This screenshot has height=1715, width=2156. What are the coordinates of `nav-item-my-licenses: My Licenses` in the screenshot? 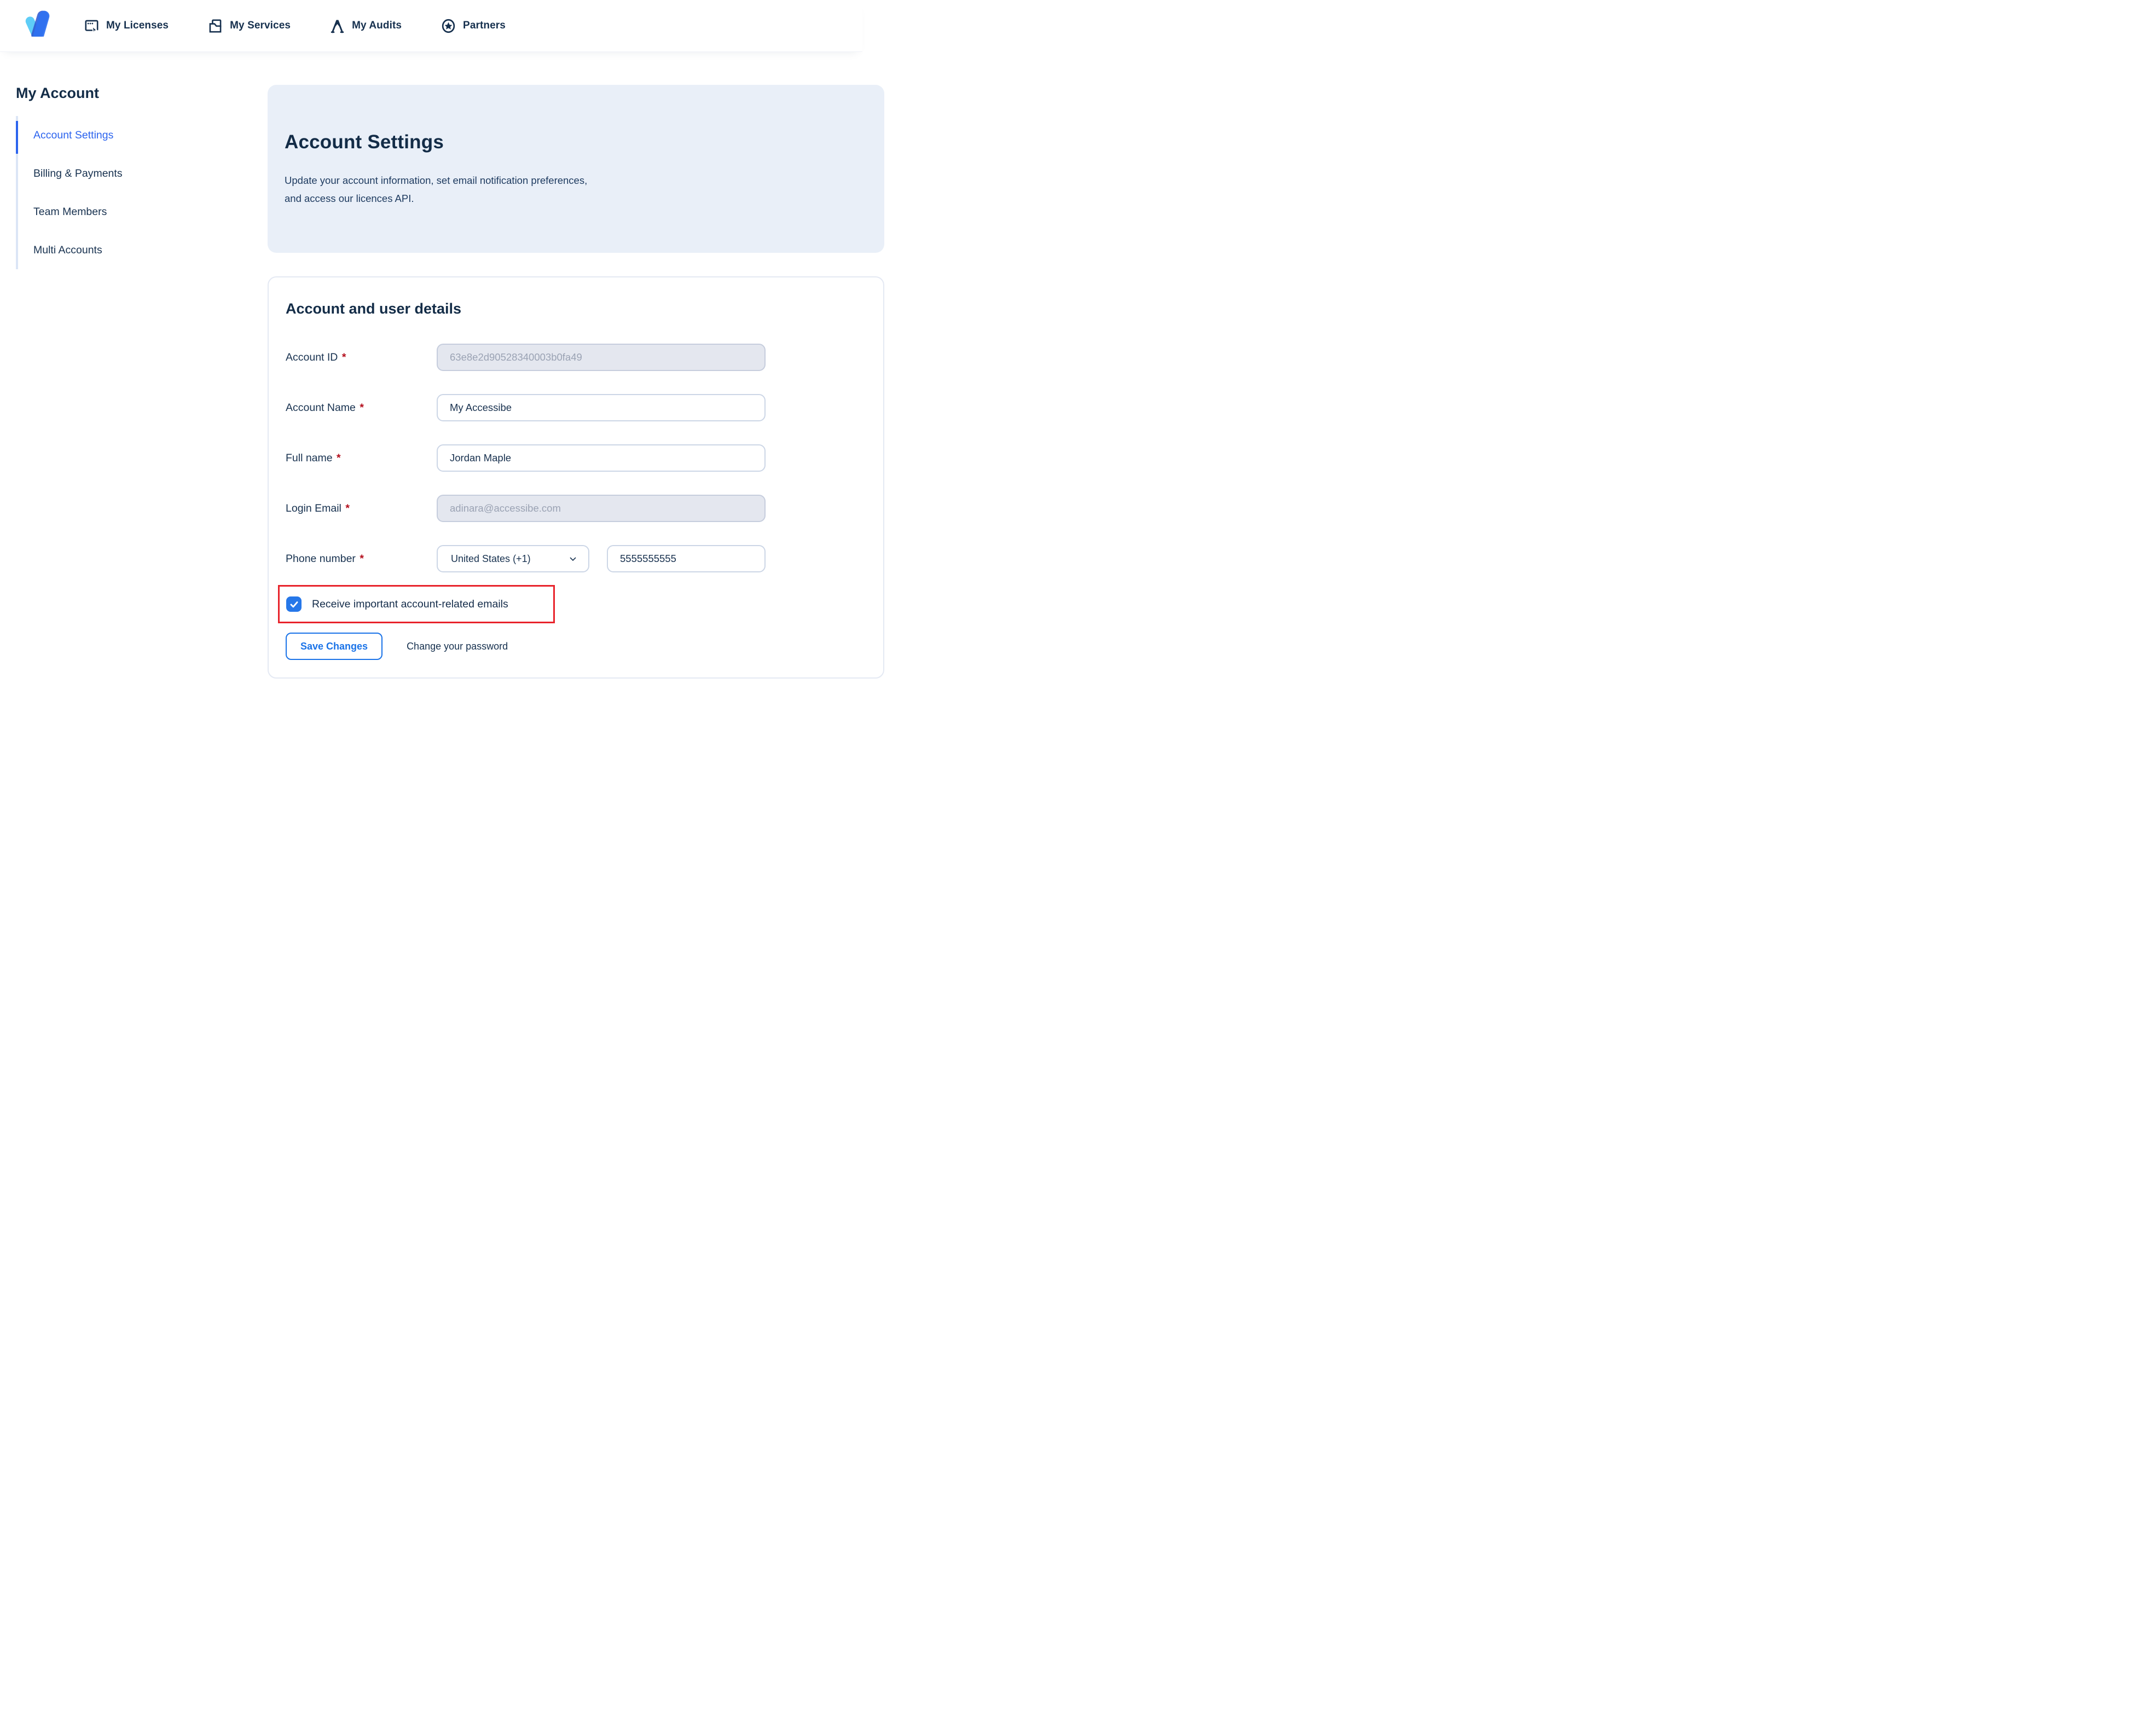 It's located at (126, 26).